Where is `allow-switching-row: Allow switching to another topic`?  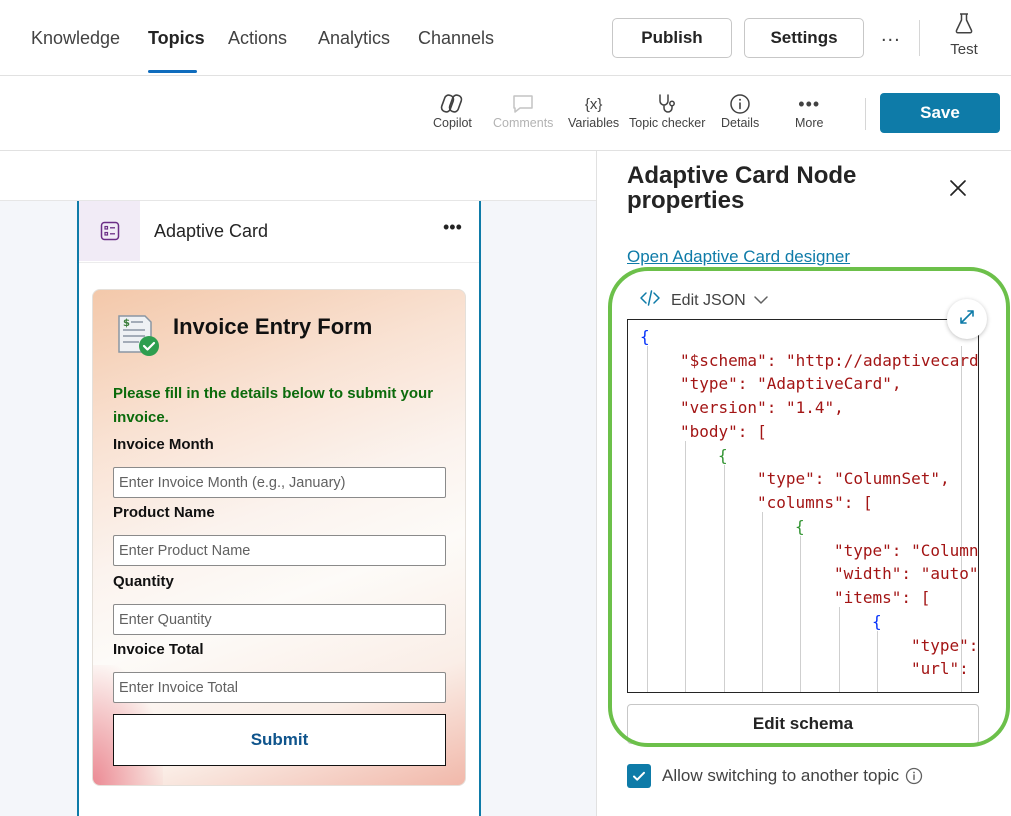 allow-switching-row: Allow switching to another topic is located at coordinates (775, 776).